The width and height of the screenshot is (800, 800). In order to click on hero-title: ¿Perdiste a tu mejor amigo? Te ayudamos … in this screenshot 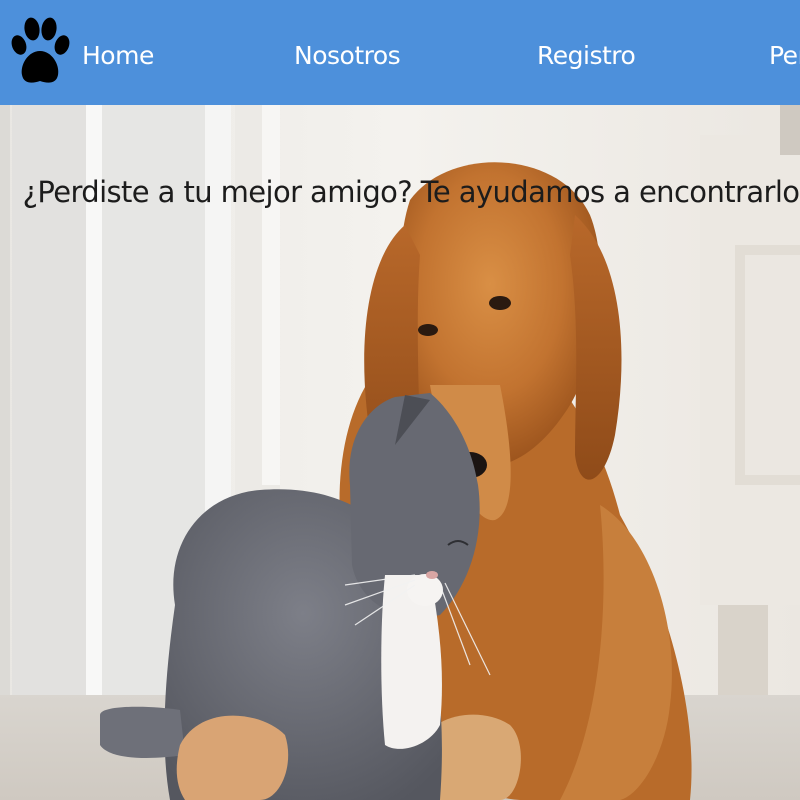, I will do `click(411, 192)`.